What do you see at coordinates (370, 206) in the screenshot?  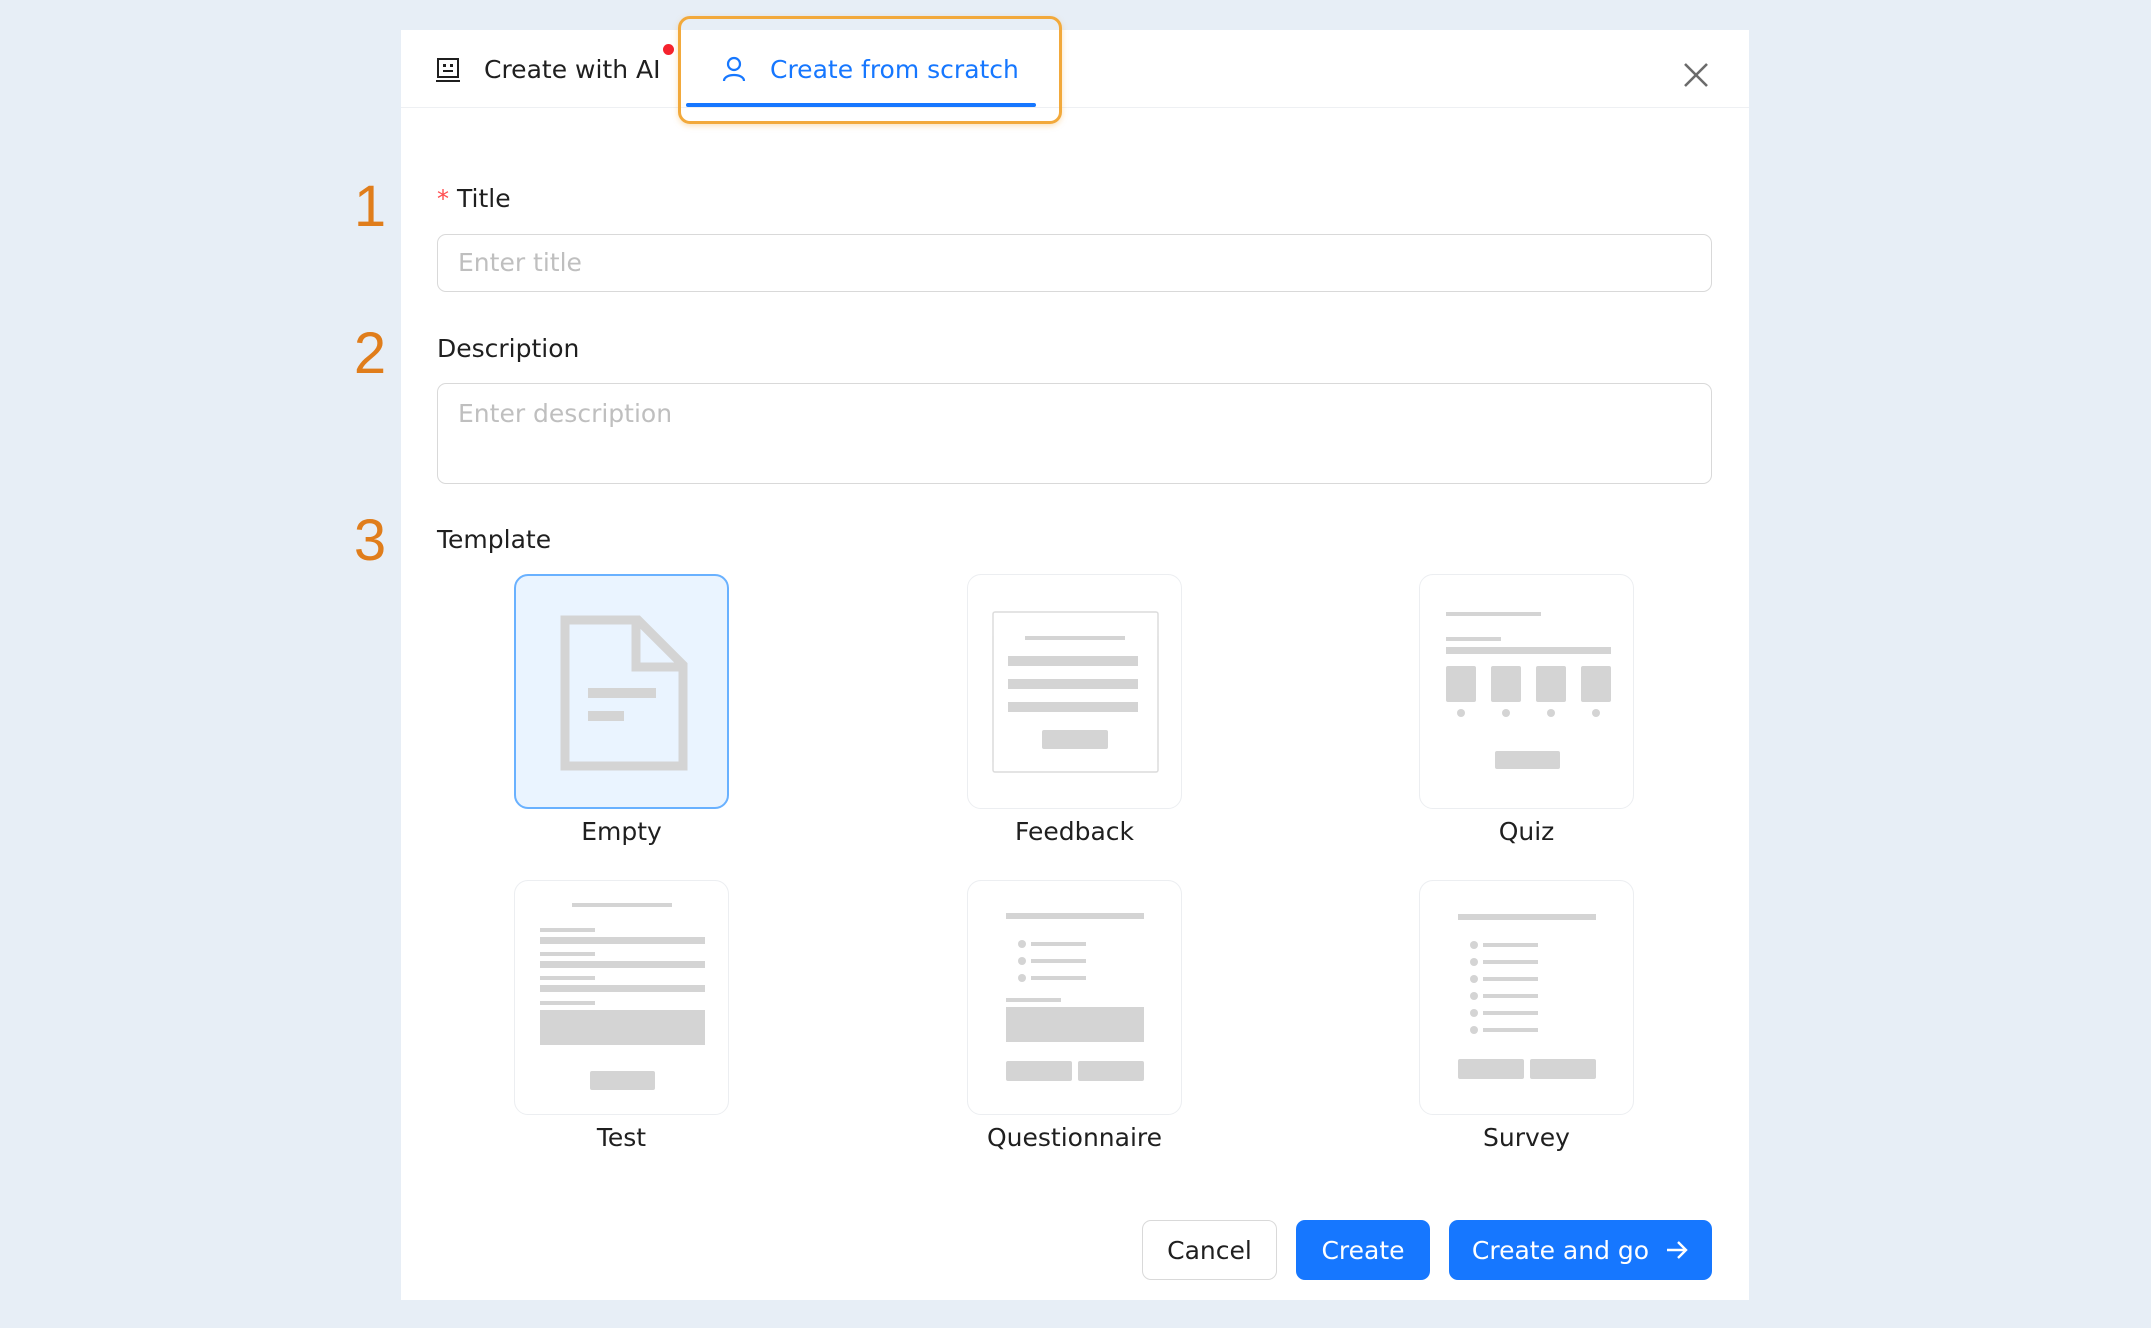 I see `annotation-number-1: 1` at bounding box center [370, 206].